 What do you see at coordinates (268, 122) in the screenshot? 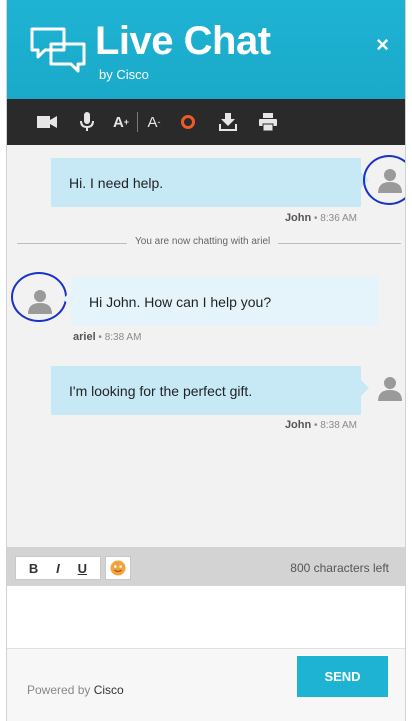
I see `print-icon` at bounding box center [268, 122].